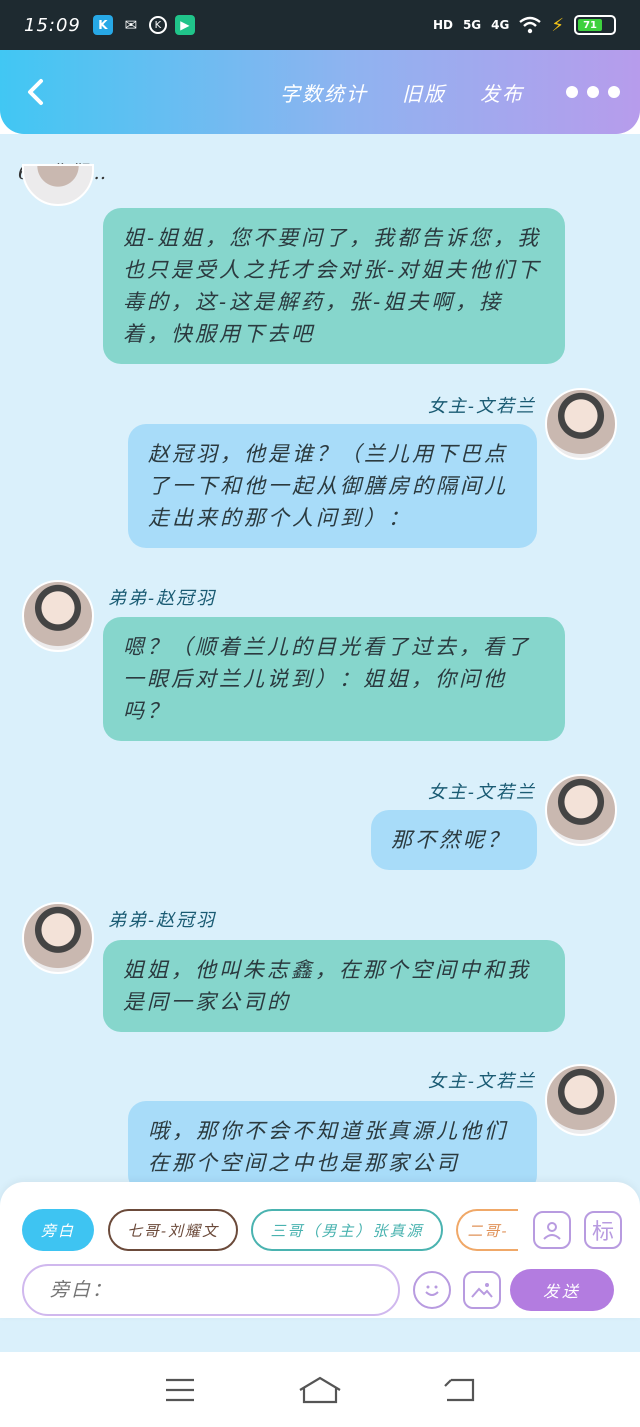 The height and width of the screenshot is (1427, 640). Describe the element at coordinates (432, 1290) in the screenshot. I see `emoji-icon` at that location.